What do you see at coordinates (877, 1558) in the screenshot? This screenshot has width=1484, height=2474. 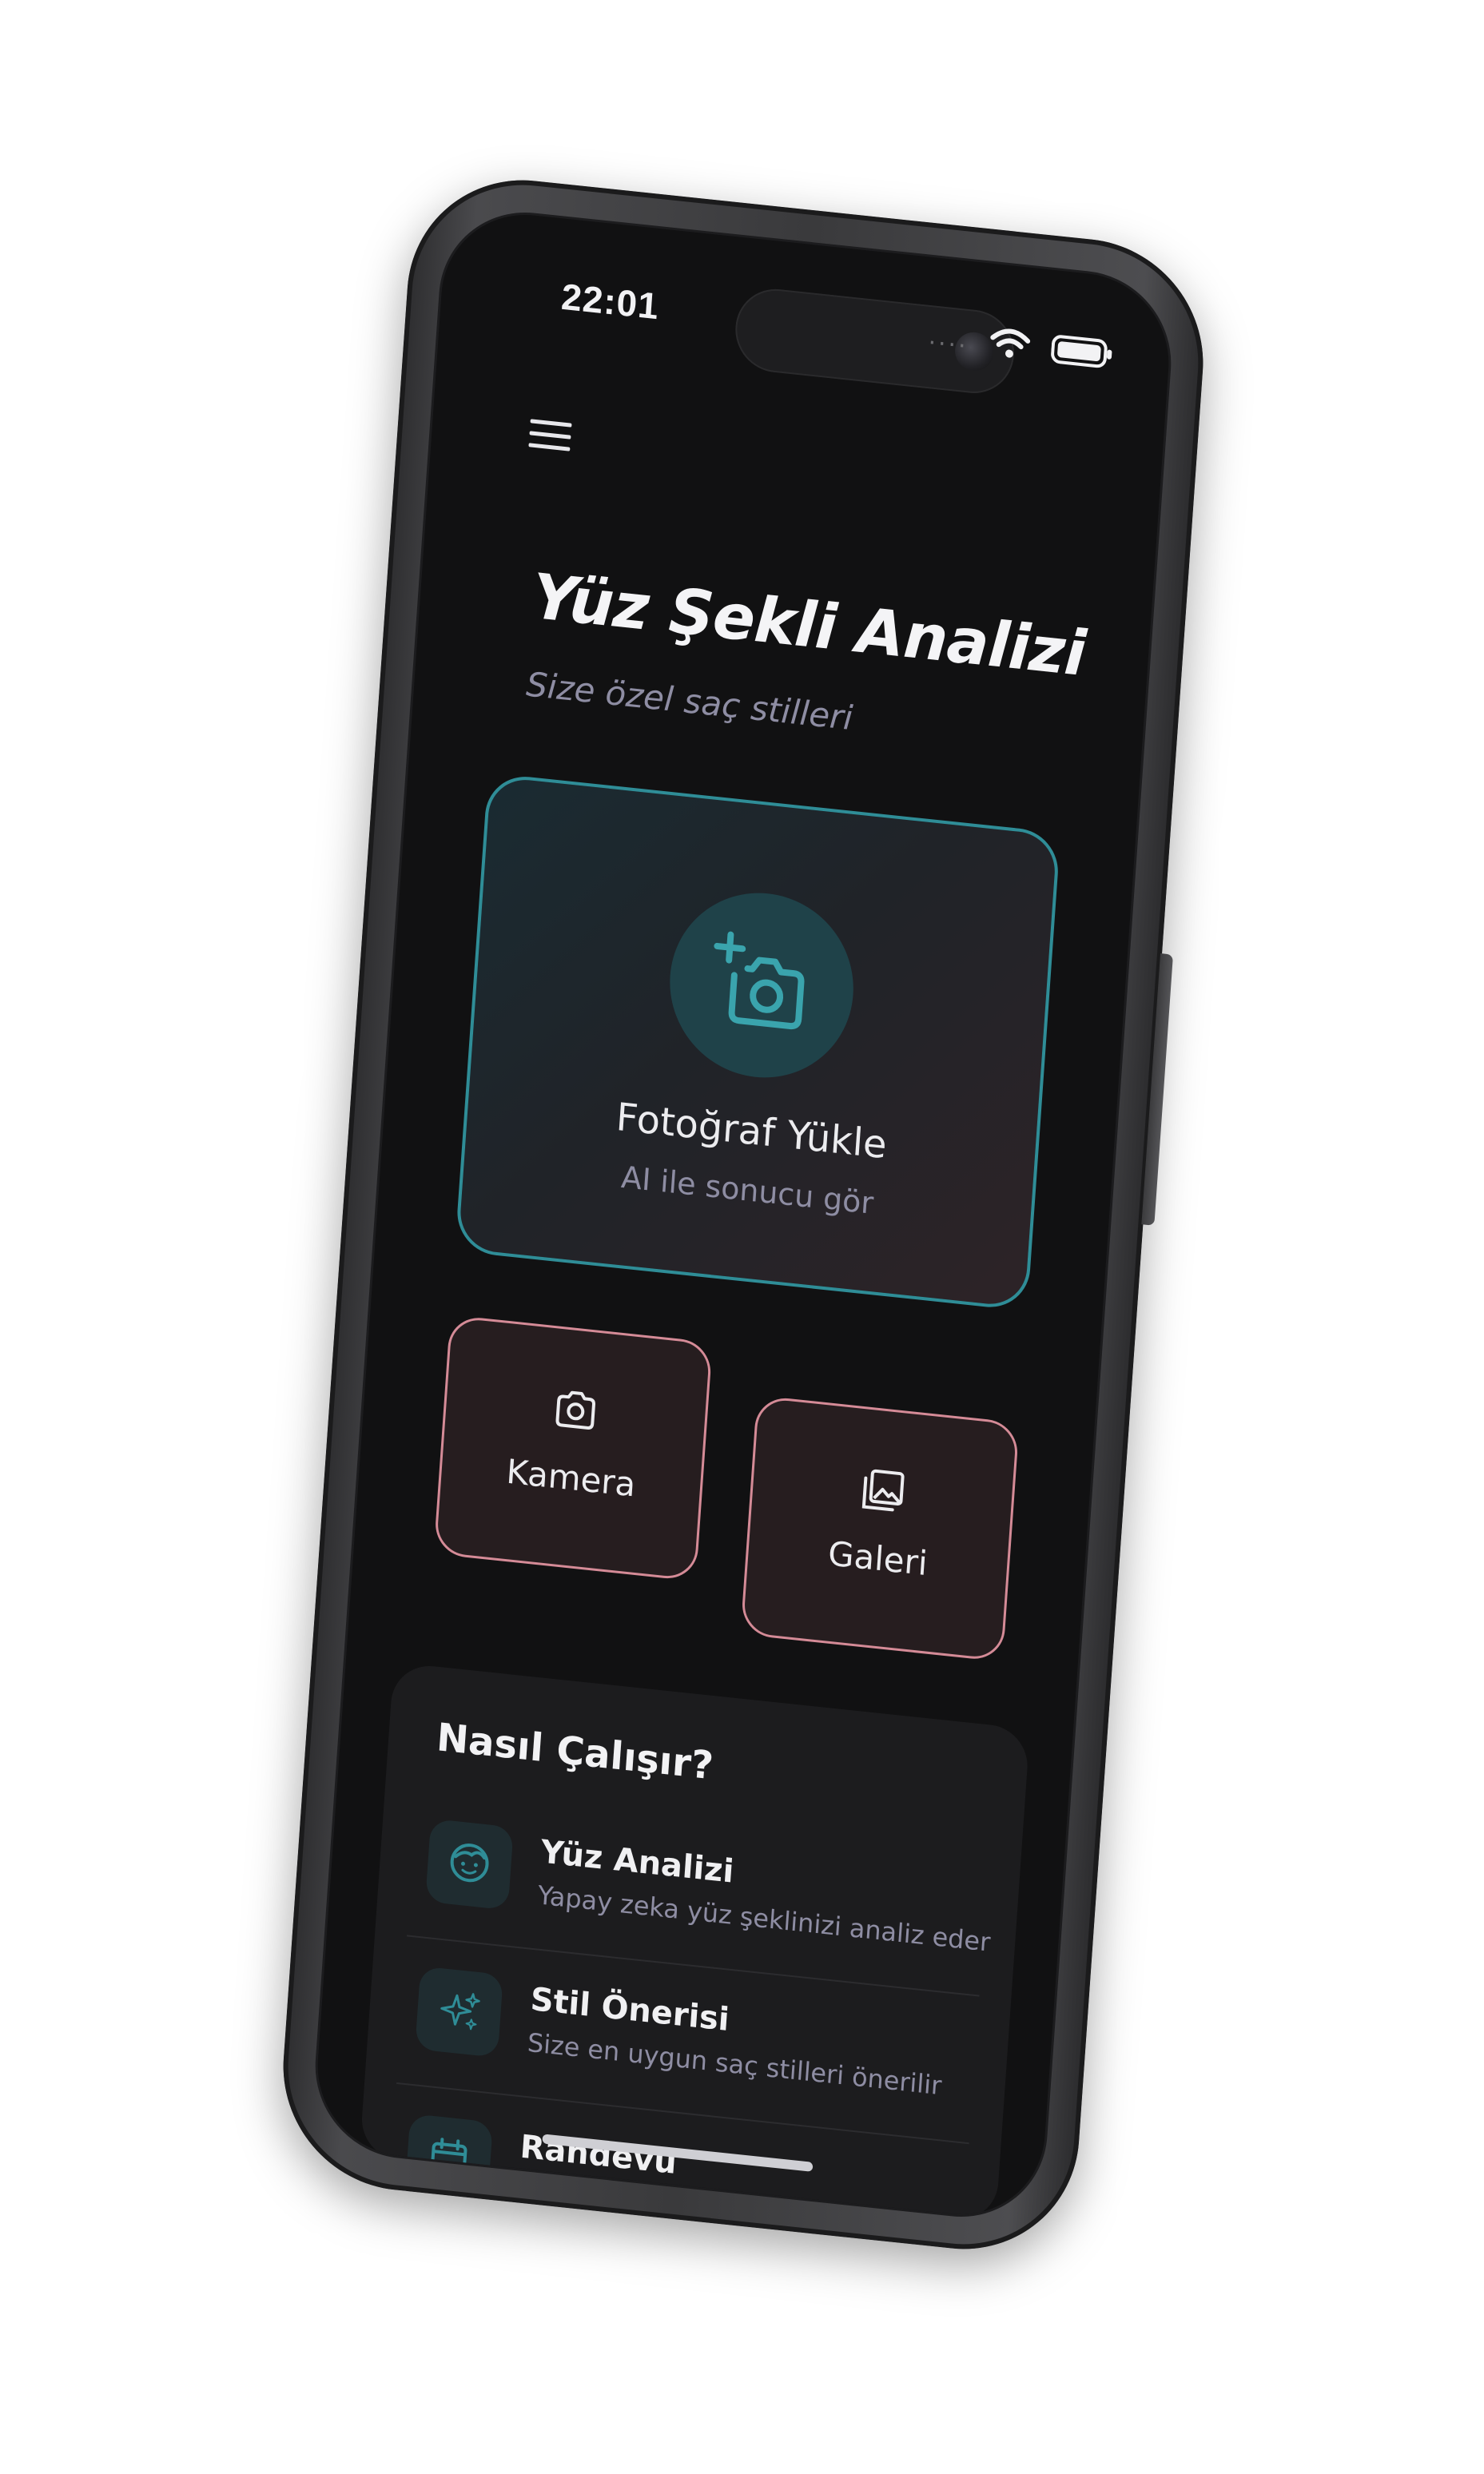 I see `gallery-button-label: Galeri` at bounding box center [877, 1558].